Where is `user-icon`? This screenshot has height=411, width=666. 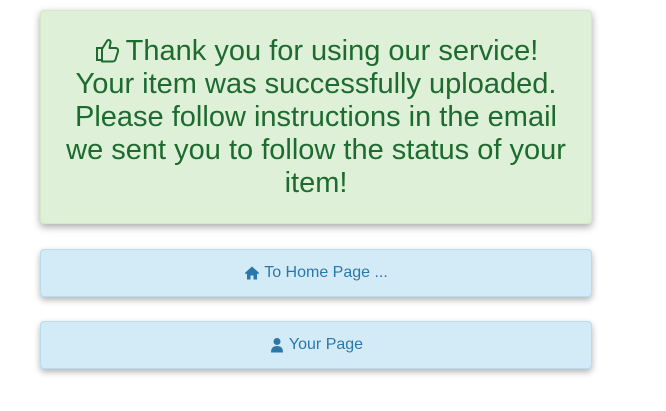
user-icon is located at coordinates (277, 345).